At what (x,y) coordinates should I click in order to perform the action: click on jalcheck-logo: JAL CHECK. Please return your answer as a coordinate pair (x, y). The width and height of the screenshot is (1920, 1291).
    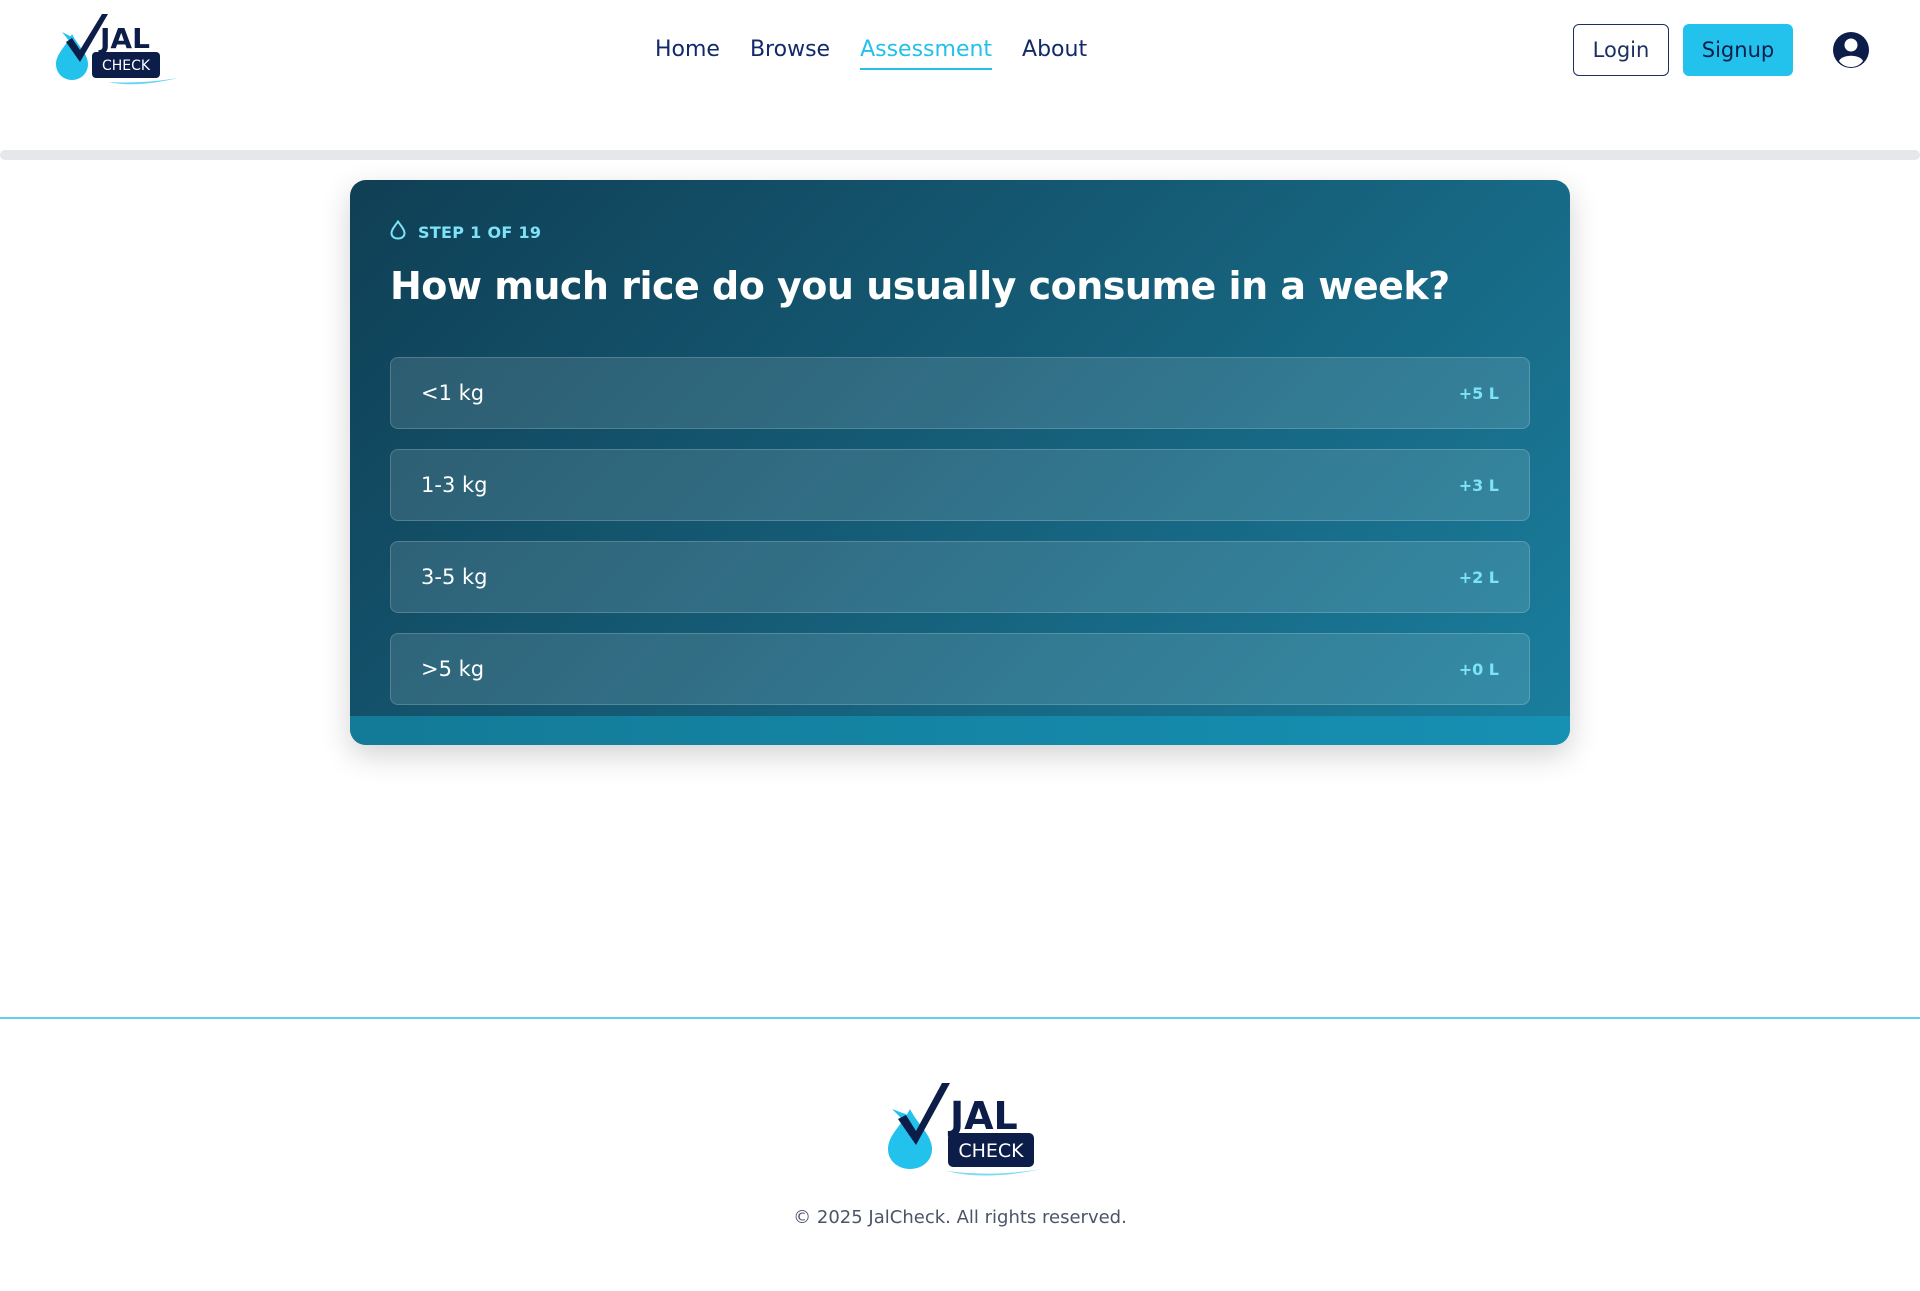
    Looking at the image, I should click on (117, 50).